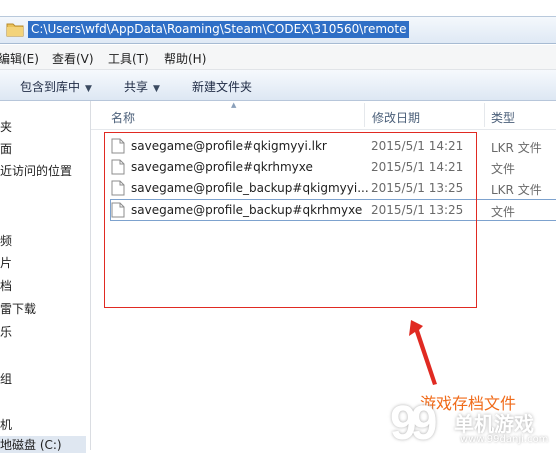 This screenshot has height=453, width=556. What do you see at coordinates (15, 30) in the screenshot?
I see `folder-icon` at bounding box center [15, 30].